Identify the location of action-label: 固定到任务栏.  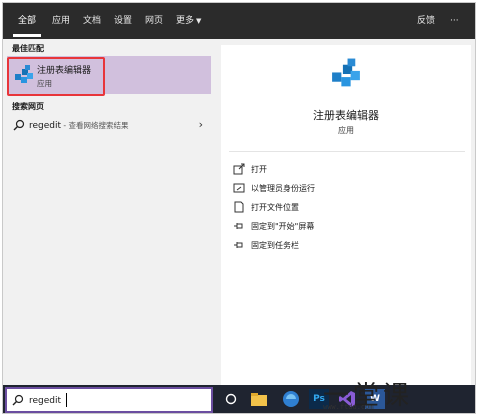
(275, 245).